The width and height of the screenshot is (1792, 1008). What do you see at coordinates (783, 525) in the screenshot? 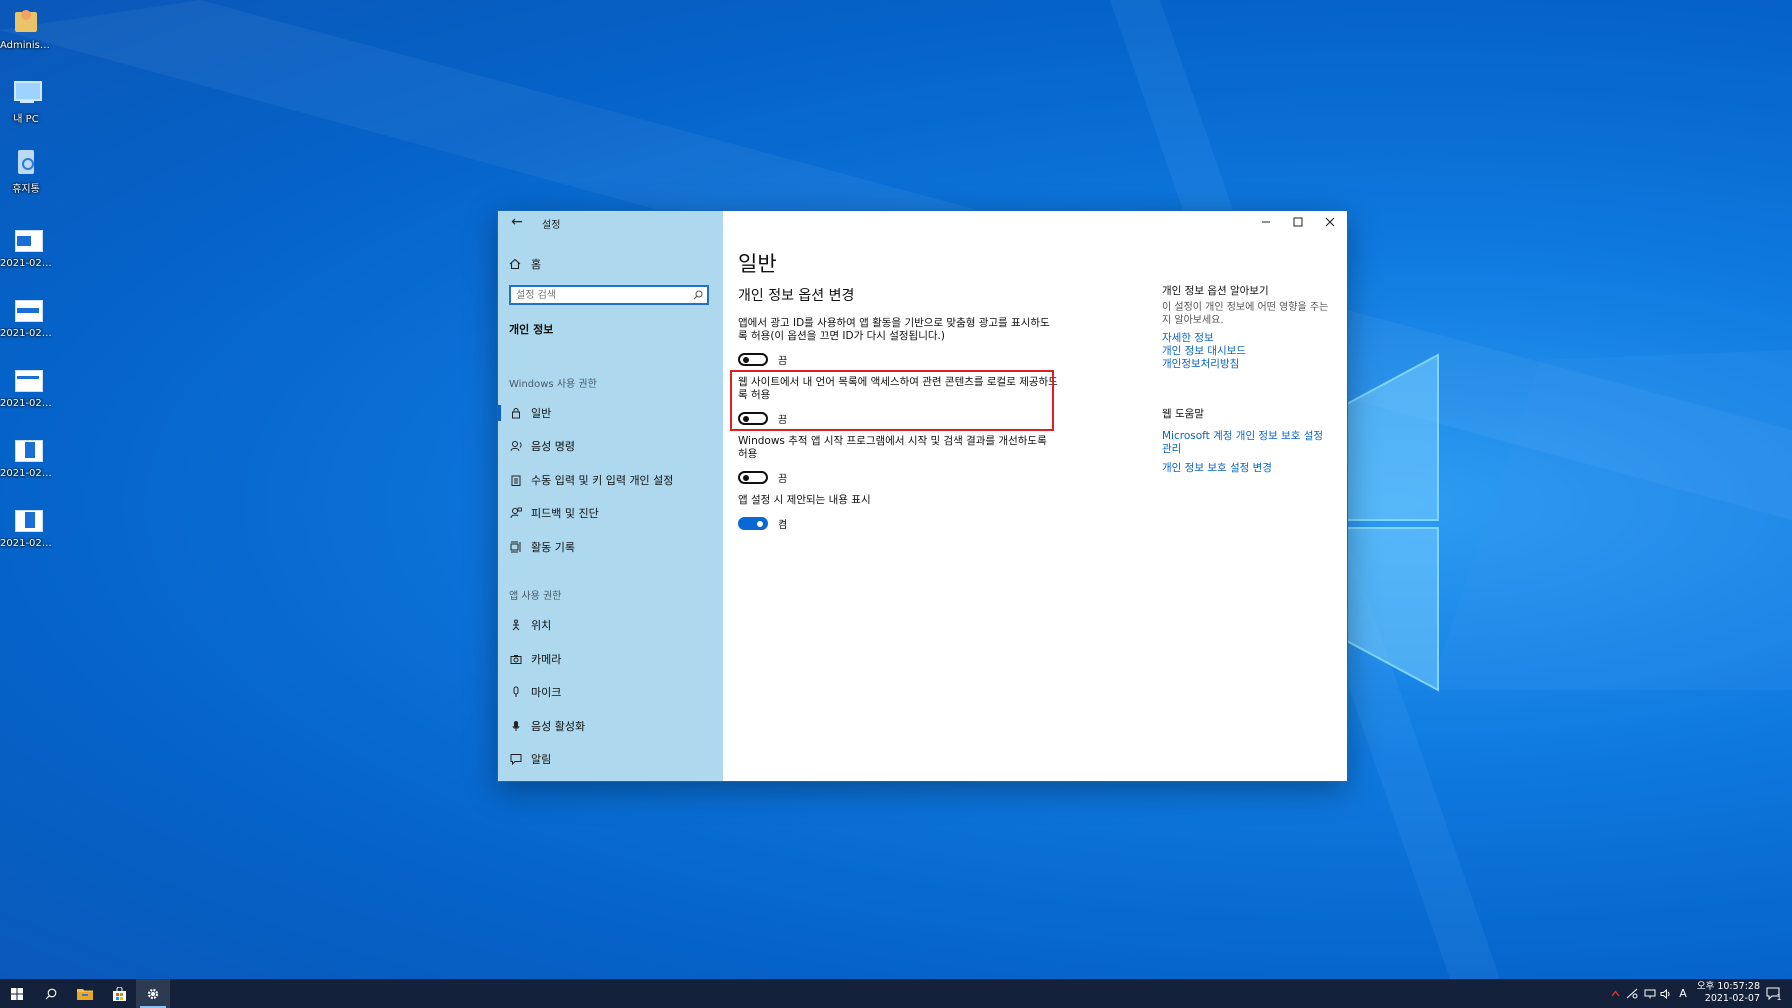
I see `toggle-state-label: 켬` at bounding box center [783, 525].